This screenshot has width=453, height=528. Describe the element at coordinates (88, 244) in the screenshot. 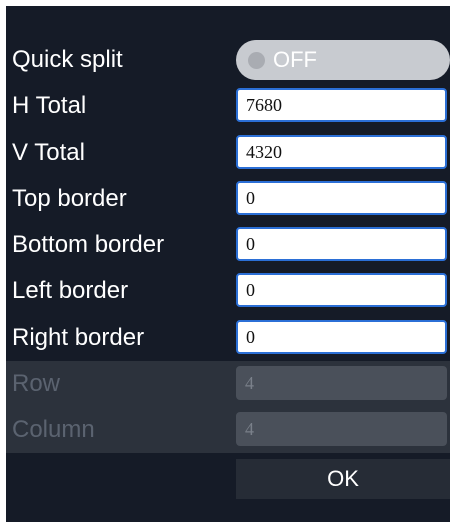

I see `bottom-border-label: Bottom border` at that location.